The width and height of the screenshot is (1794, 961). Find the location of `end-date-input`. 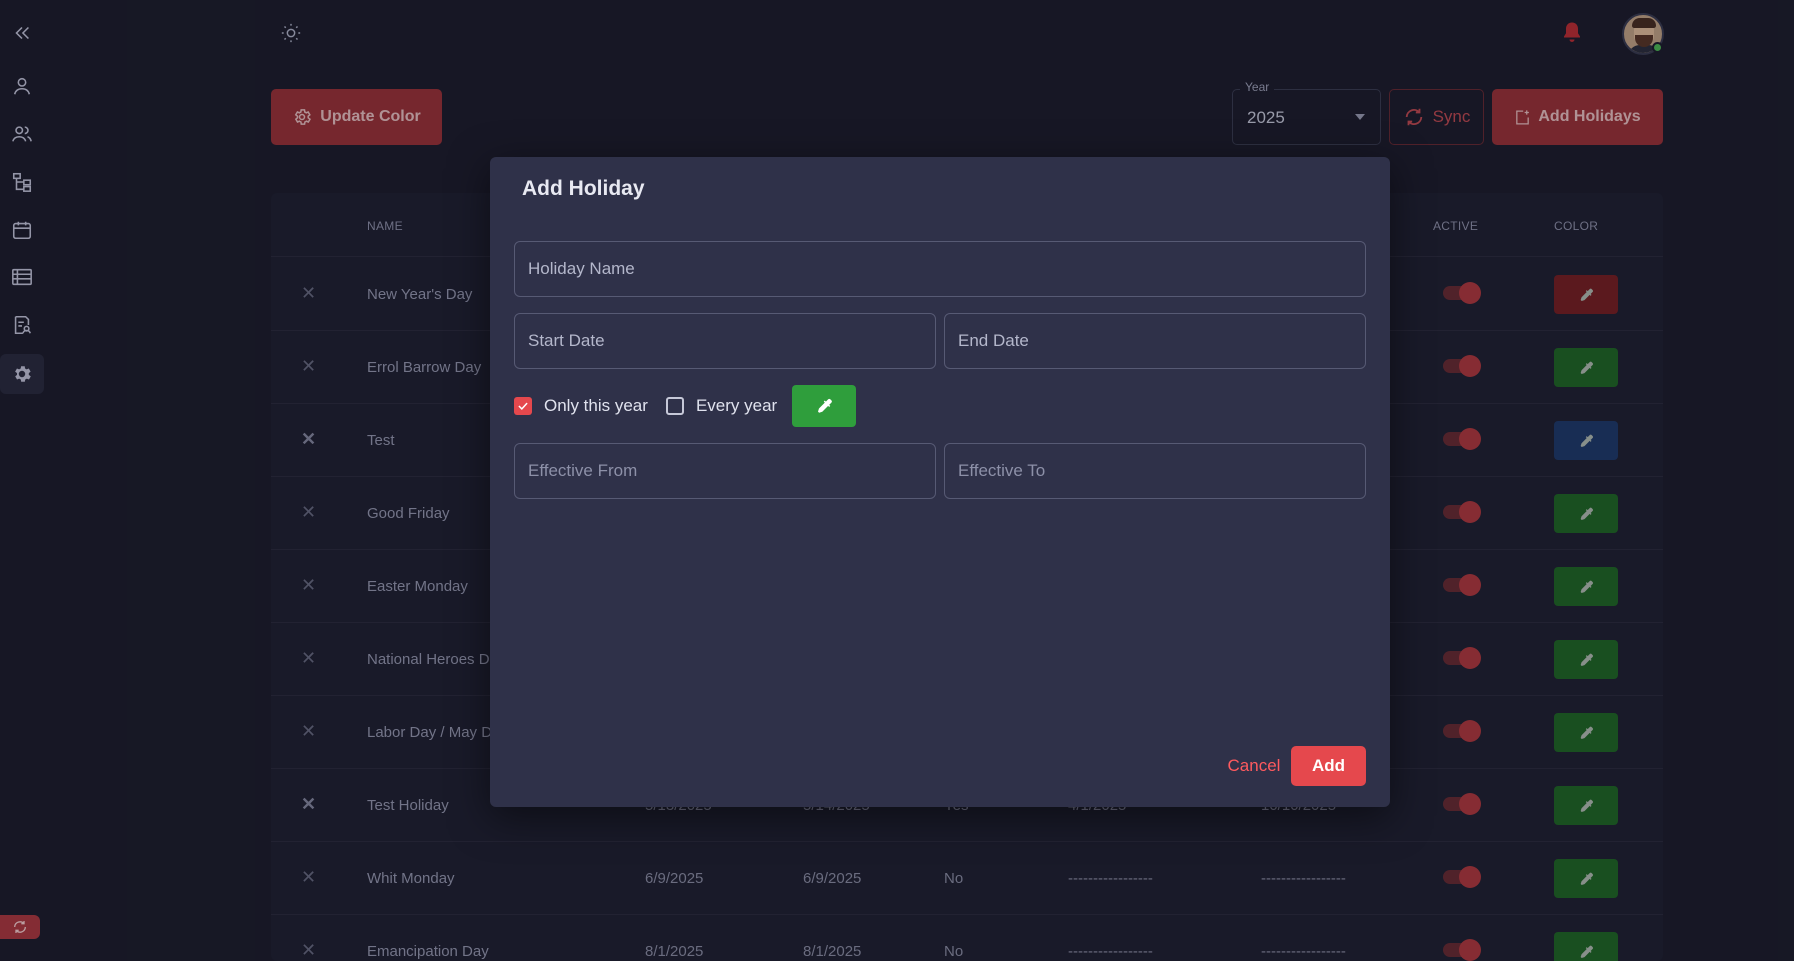

end-date-input is located at coordinates (1155, 341).